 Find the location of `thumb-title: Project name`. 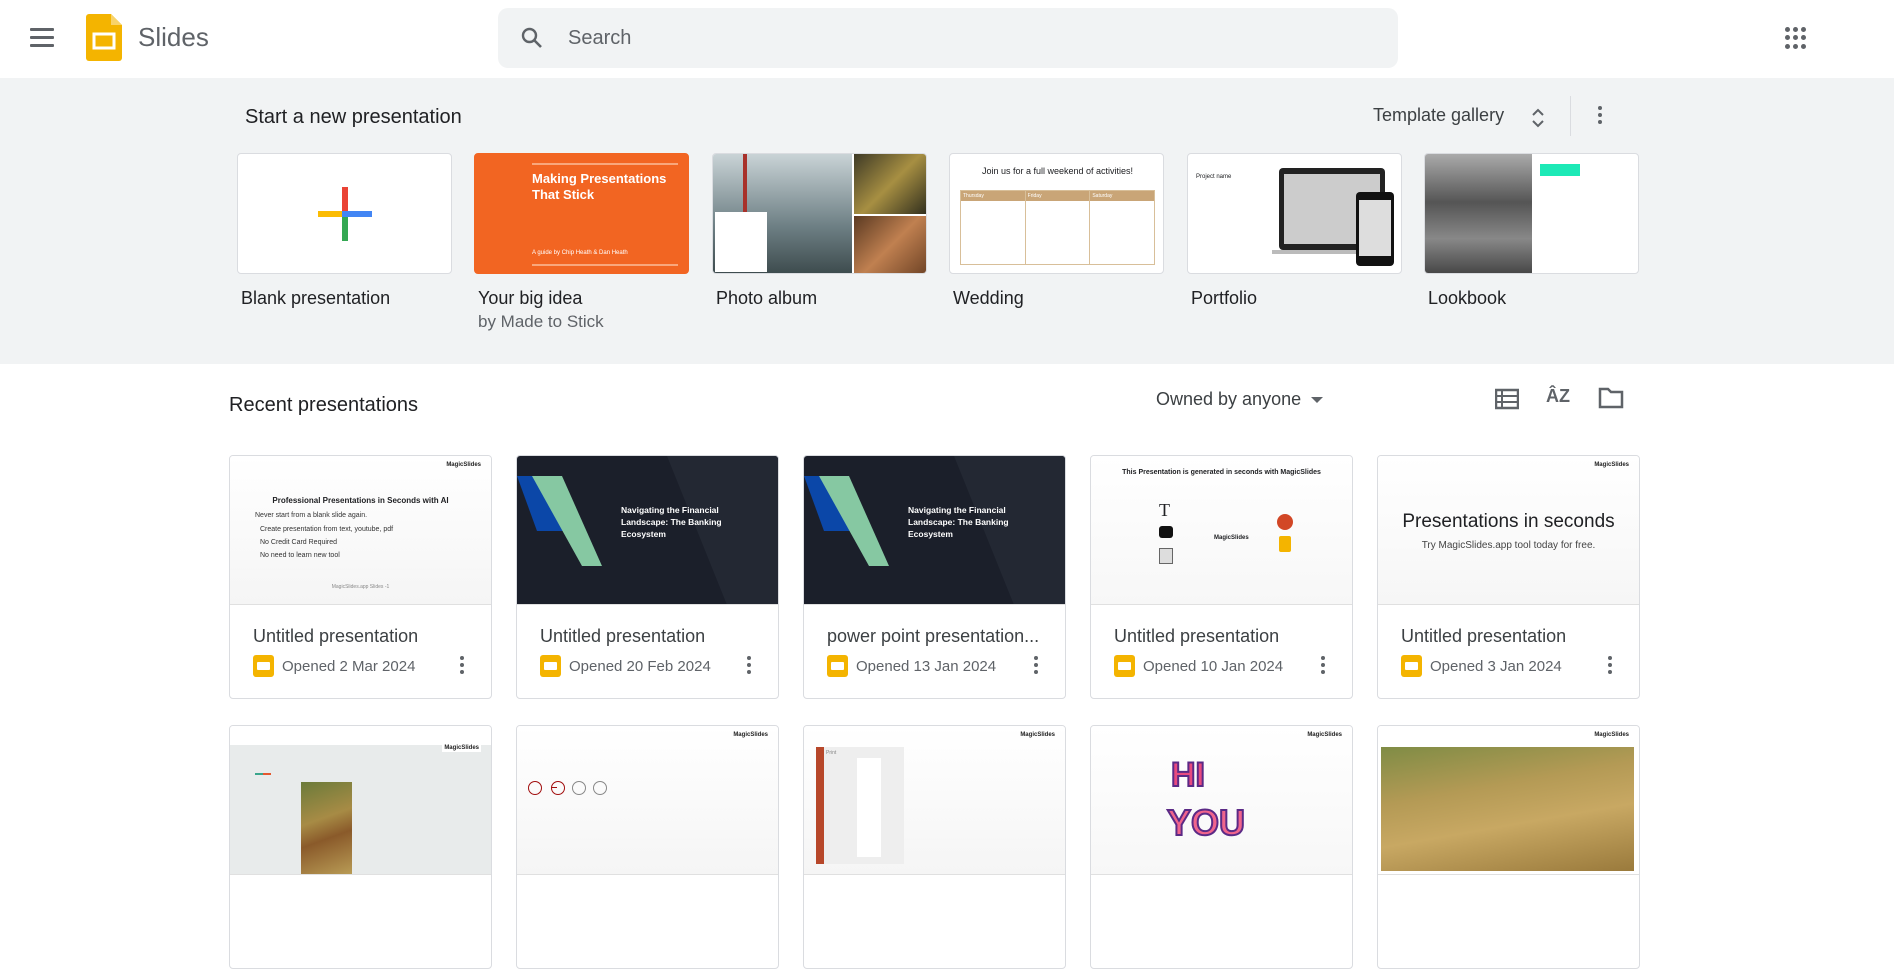

thumb-title: Project name is located at coordinates (1214, 177).